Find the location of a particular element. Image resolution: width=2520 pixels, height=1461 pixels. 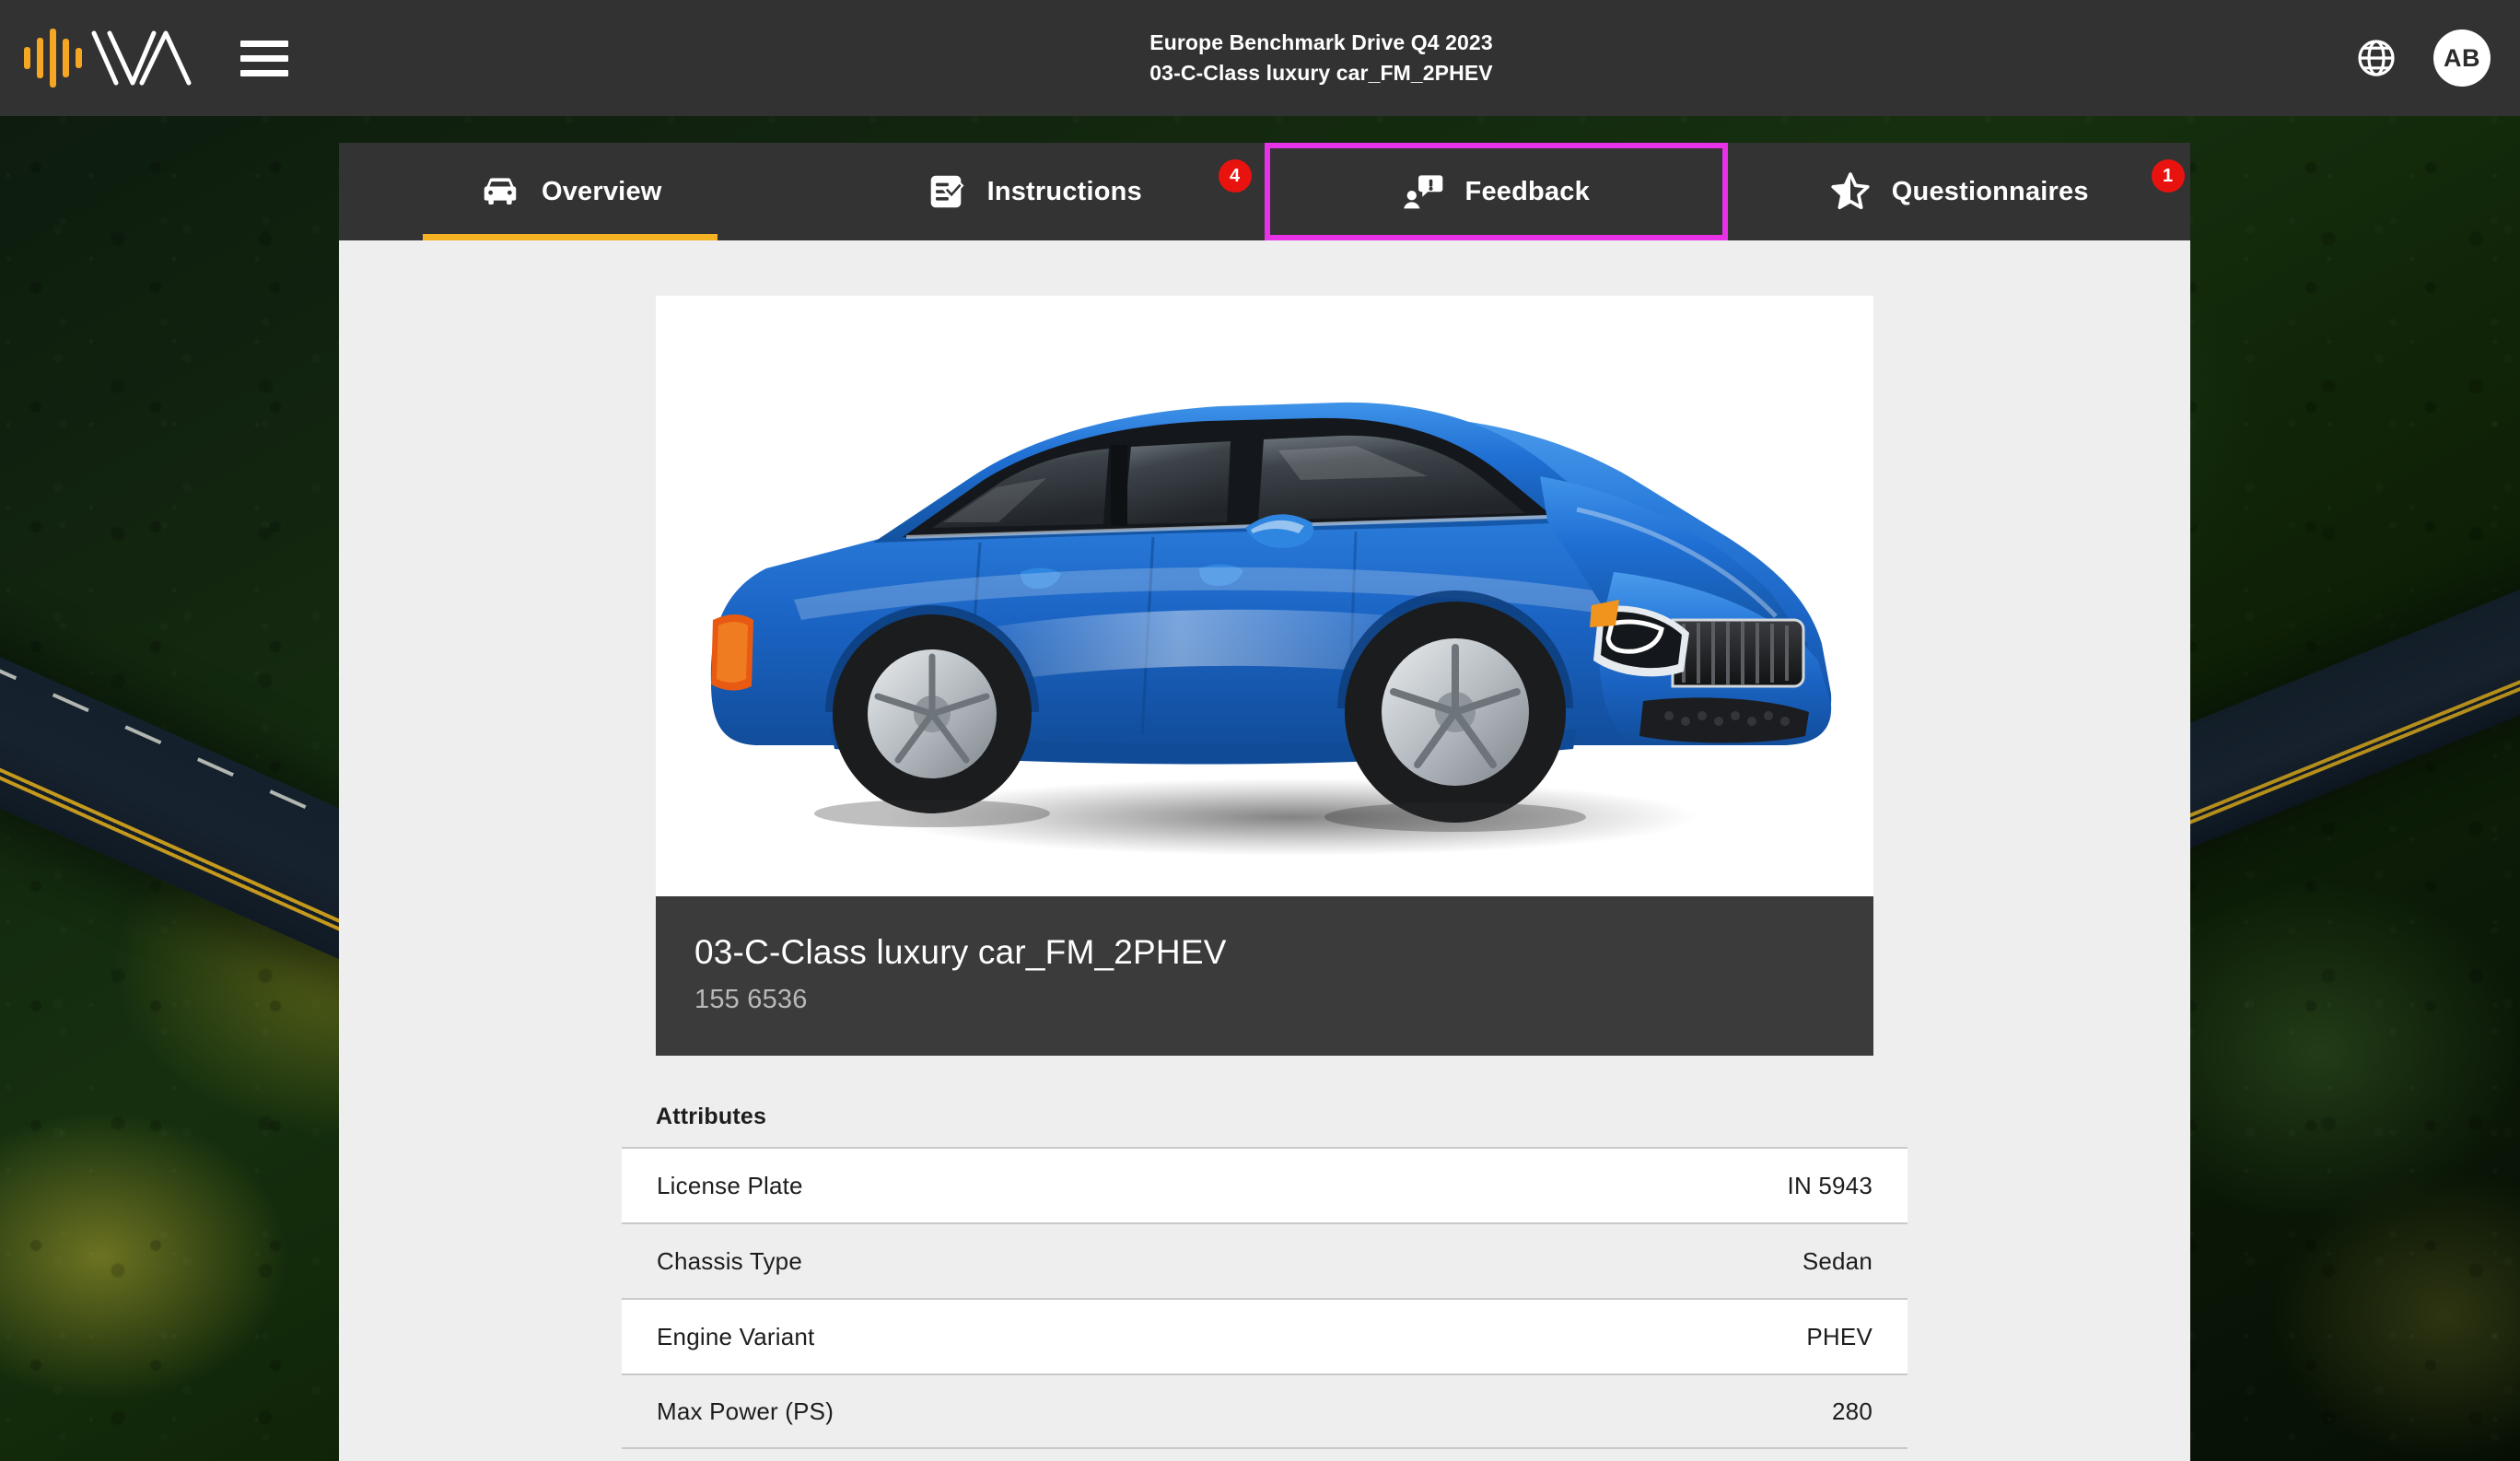

attribute-key: Max Power (PS) is located at coordinates (745, 1411).